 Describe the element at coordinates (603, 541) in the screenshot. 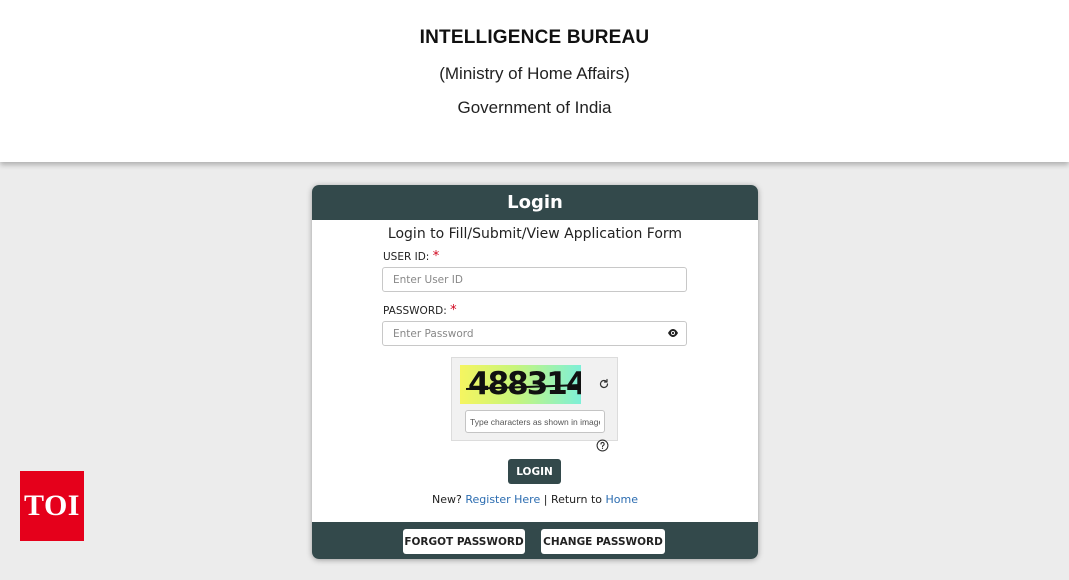

I see `change-password-button: CHANGE PASSWORD` at that location.